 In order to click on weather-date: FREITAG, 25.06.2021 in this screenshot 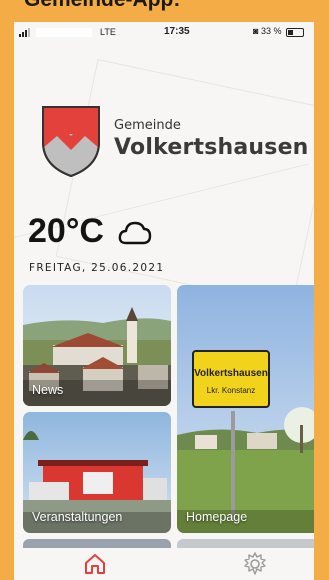, I will do `click(97, 268)`.